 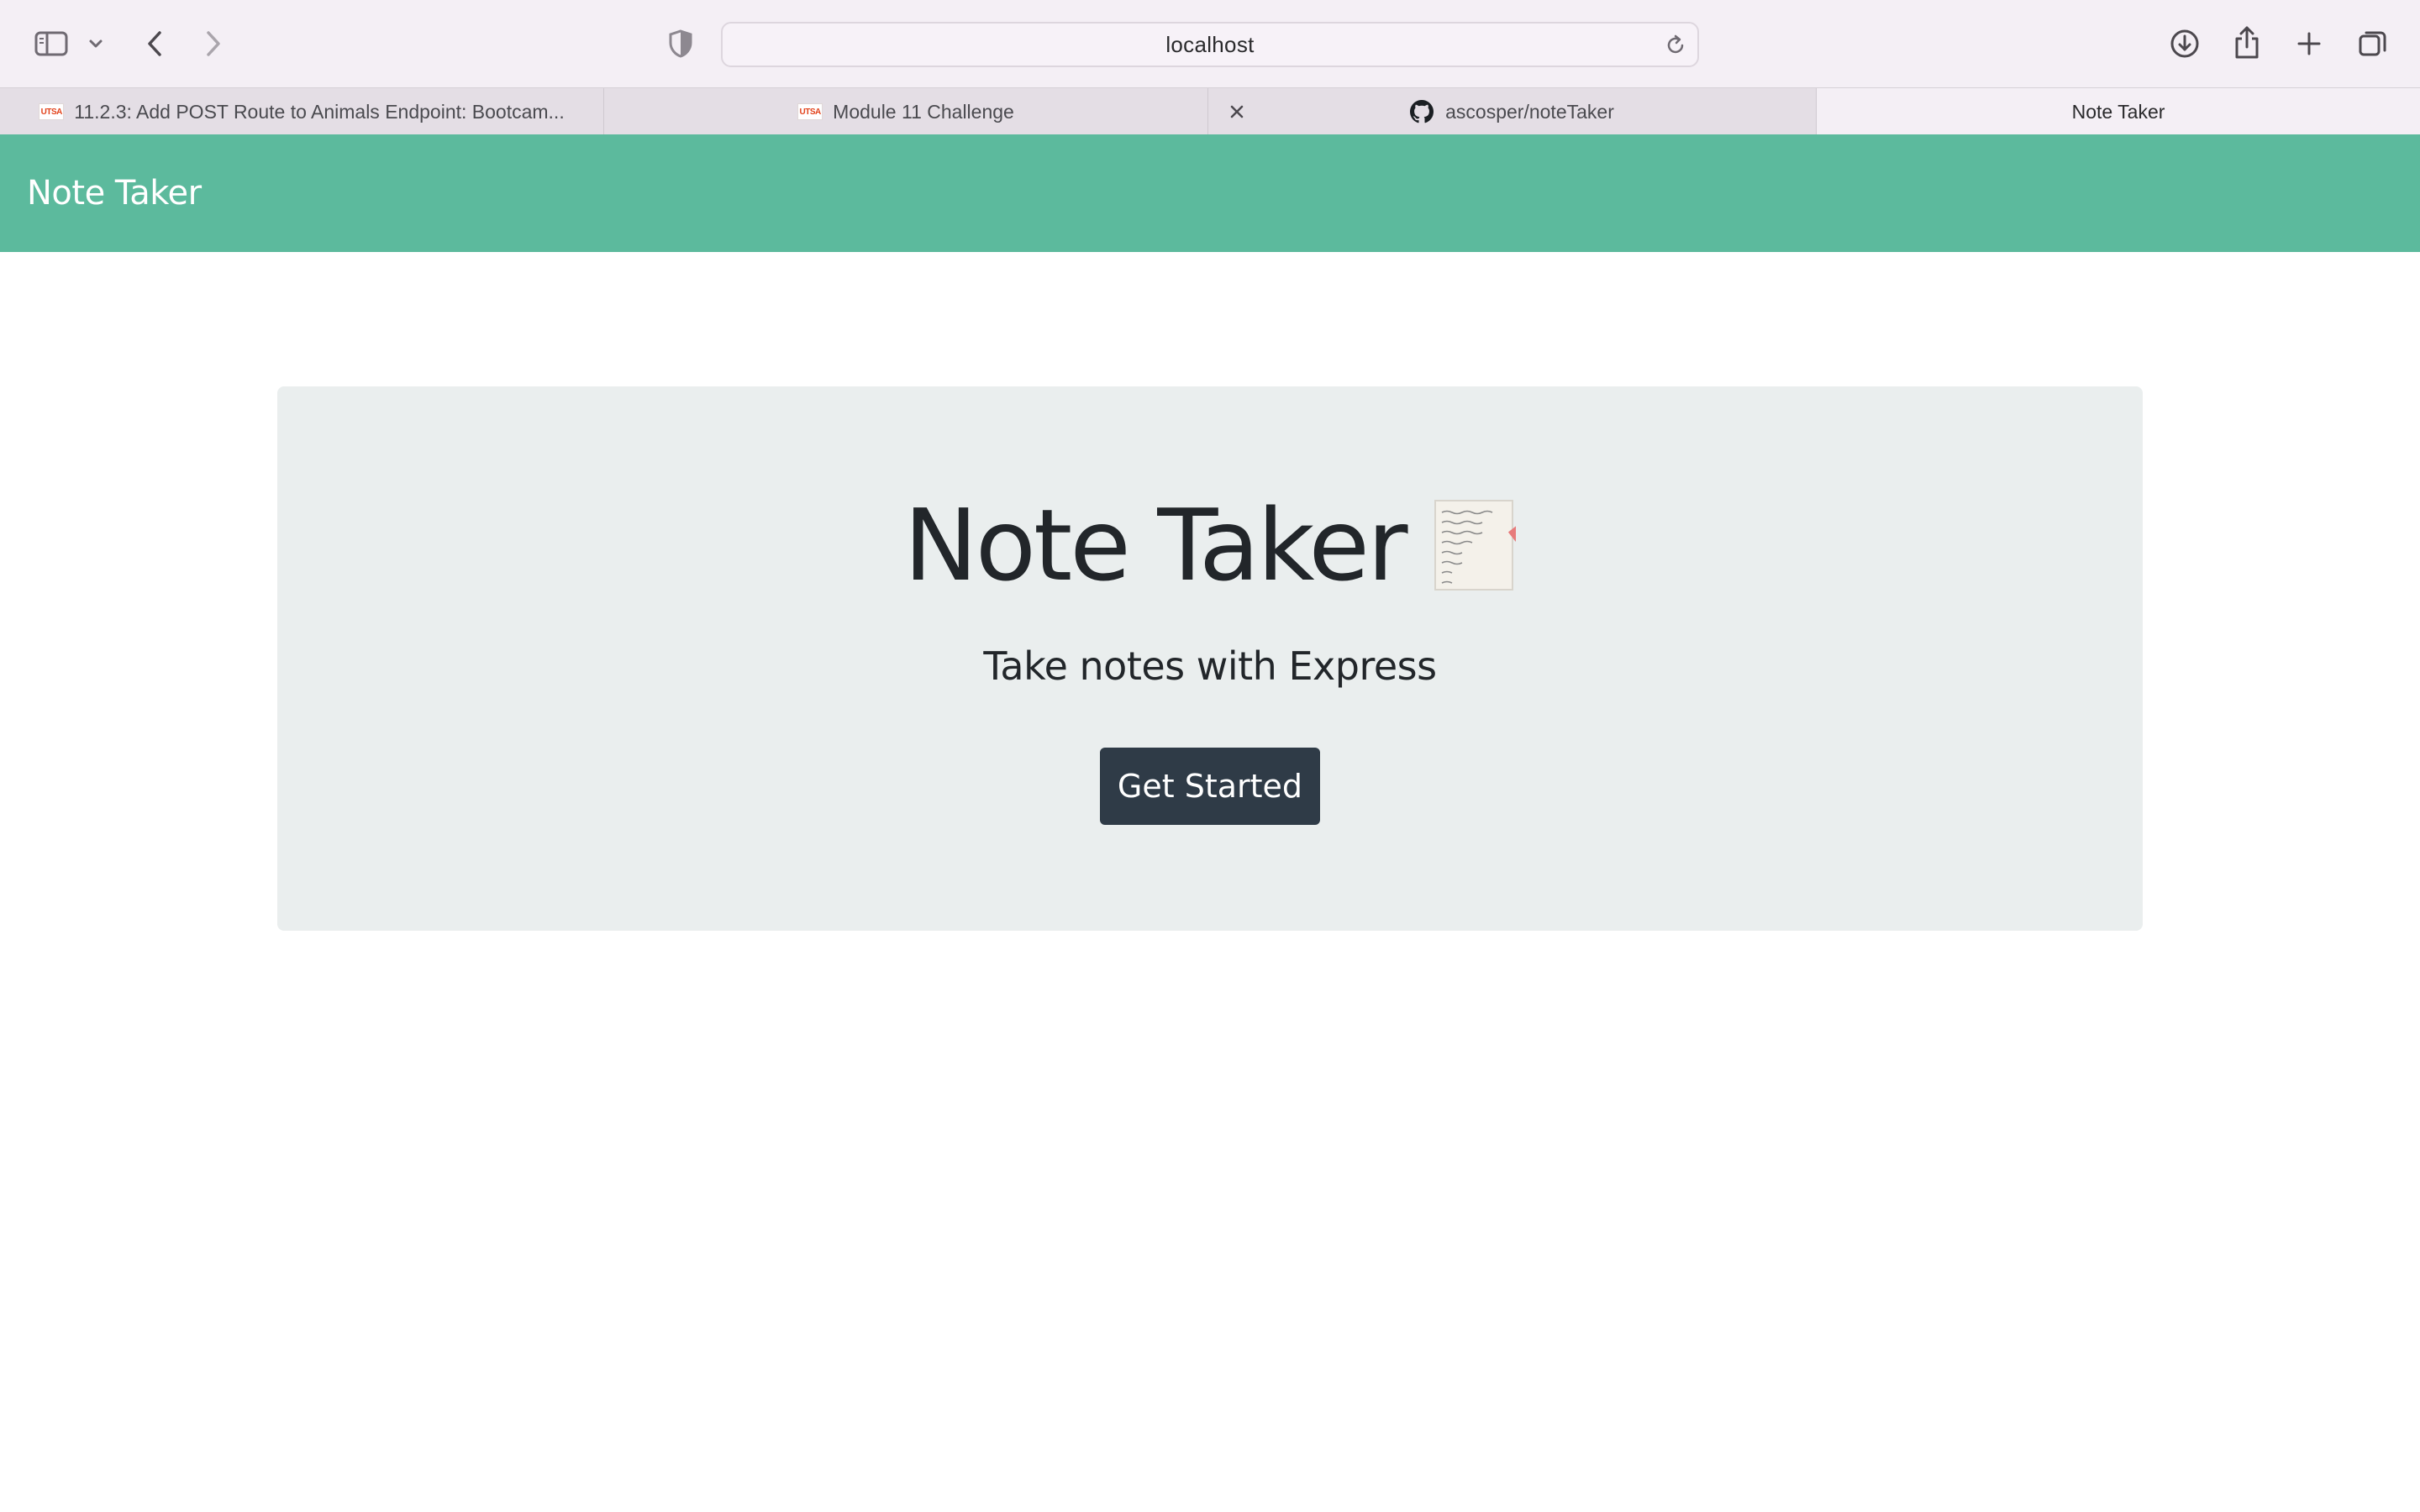 I want to click on tab-overview-icon, so click(x=2372, y=43).